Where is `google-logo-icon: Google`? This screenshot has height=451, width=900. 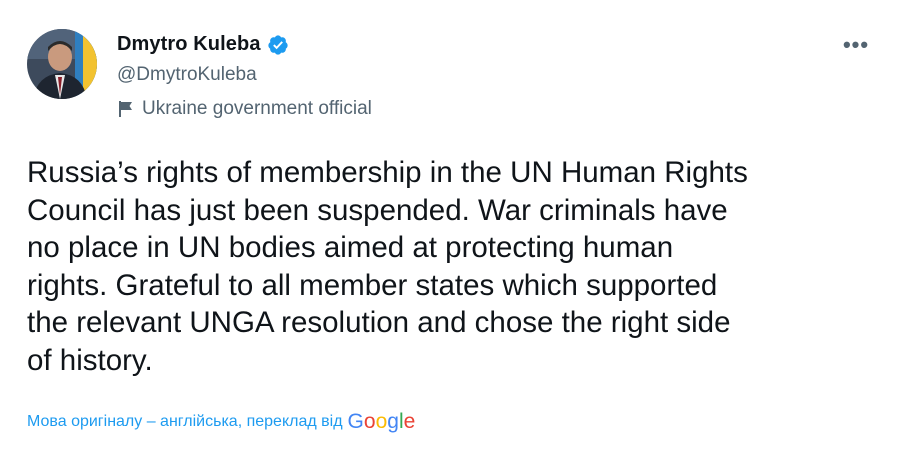
google-logo-icon: Google is located at coordinates (382, 422).